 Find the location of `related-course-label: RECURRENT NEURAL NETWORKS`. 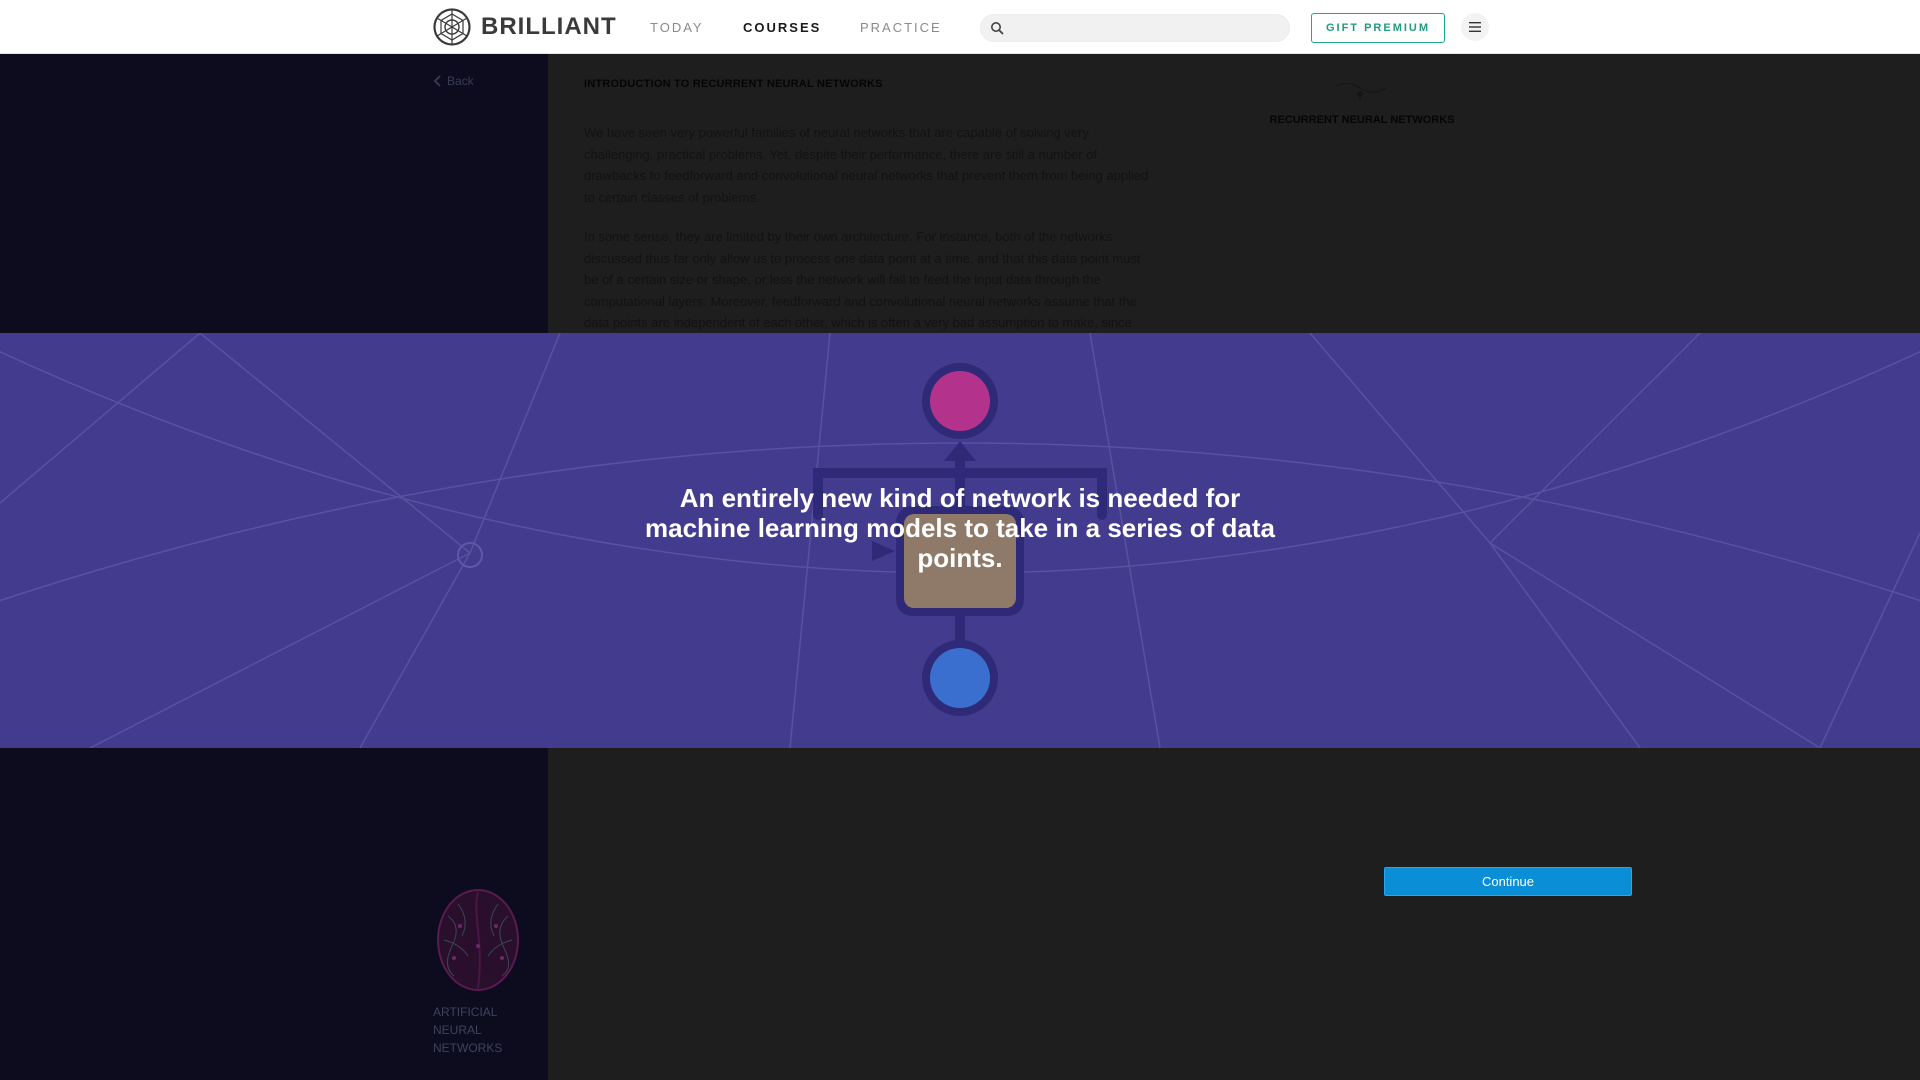

related-course-label: RECURRENT NEURAL NETWORKS is located at coordinates (1362, 120).